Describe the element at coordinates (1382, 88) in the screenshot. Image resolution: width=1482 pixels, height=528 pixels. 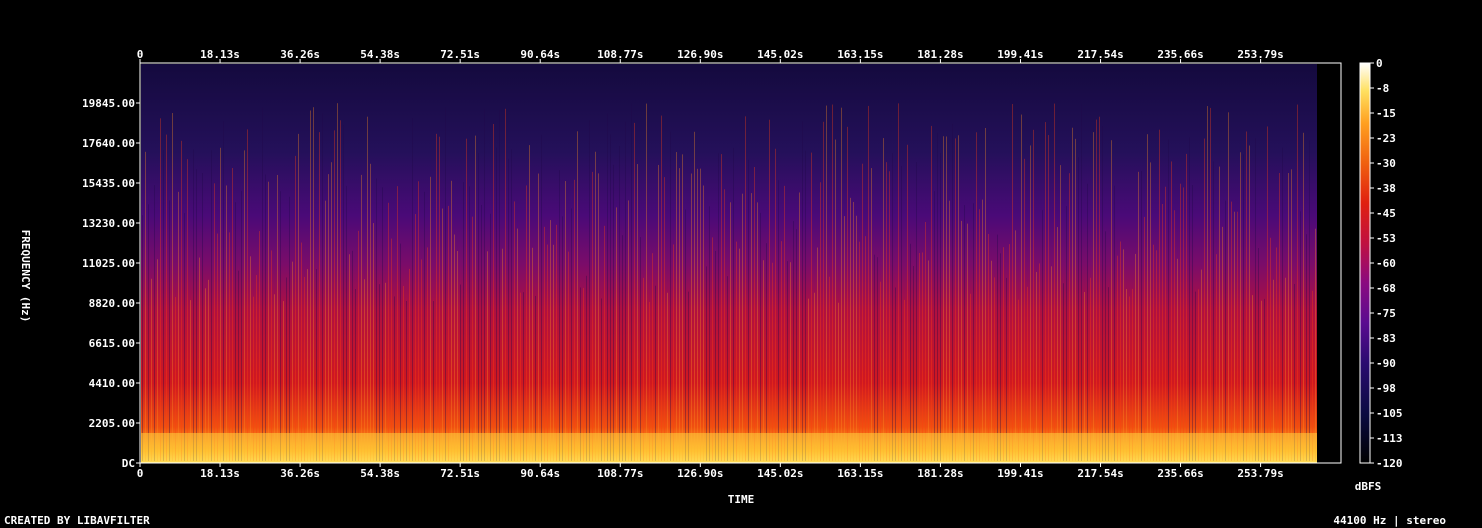
I see `colorbar-tick-label: -8` at that location.